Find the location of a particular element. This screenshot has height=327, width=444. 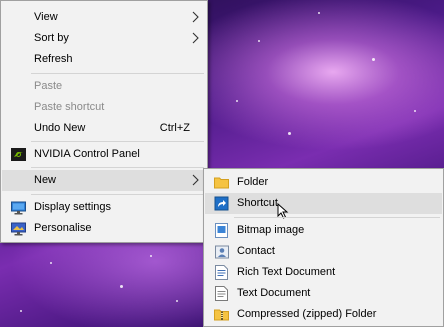

menu-item-view: View is located at coordinates (104, 17).